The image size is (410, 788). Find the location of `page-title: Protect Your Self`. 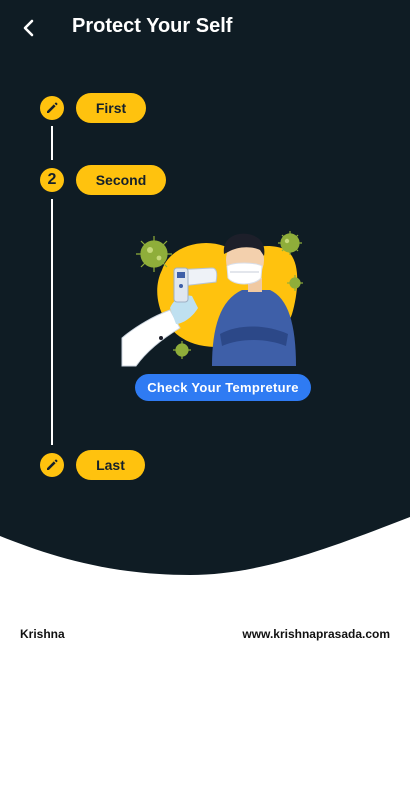

page-title: Protect Your Self is located at coordinates (152, 26).